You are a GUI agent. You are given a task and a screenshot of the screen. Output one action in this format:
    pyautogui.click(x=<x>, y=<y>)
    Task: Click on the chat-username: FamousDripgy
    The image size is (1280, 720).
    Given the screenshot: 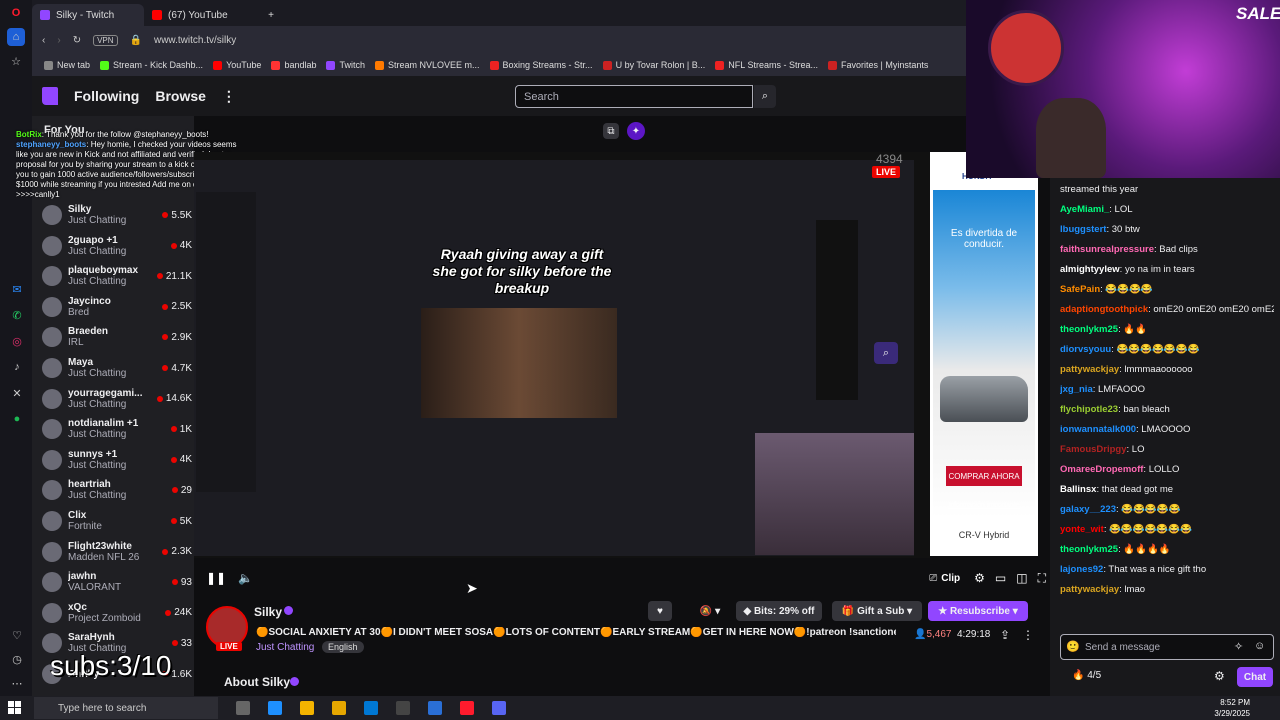 What is the action you would take?
    pyautogui.click(x=1093, y=449)
    